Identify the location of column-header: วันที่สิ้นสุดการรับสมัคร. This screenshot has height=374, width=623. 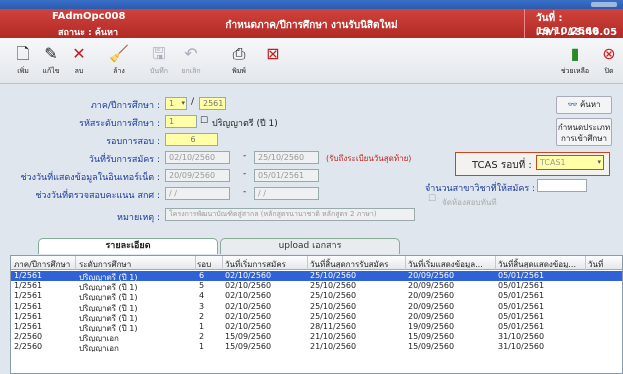
(356, 263).